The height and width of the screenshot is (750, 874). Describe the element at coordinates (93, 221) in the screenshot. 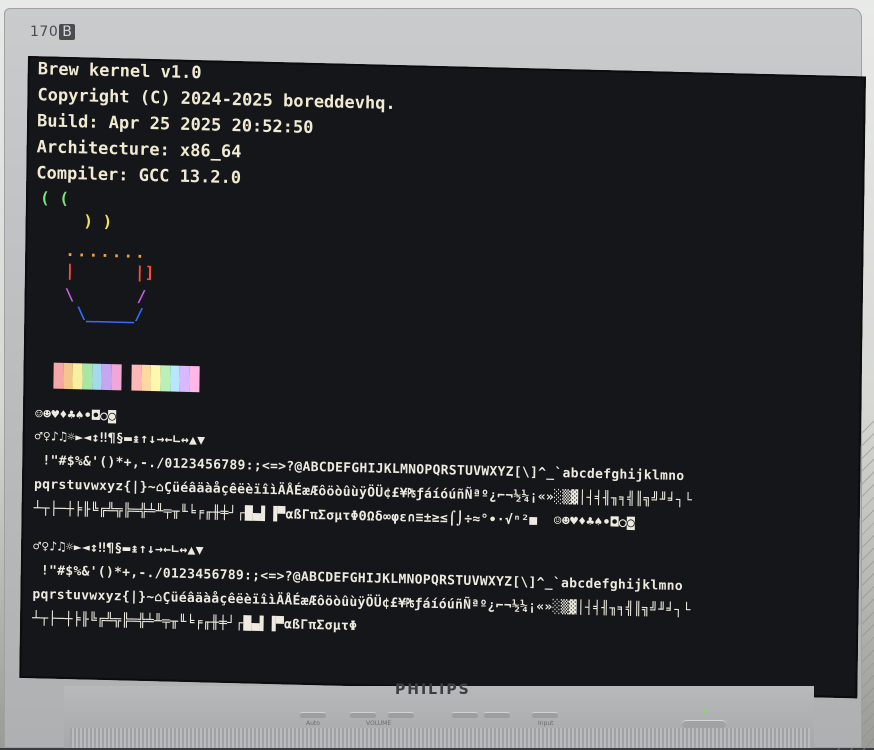

I see `logo-steam-right: ) )` at that location.